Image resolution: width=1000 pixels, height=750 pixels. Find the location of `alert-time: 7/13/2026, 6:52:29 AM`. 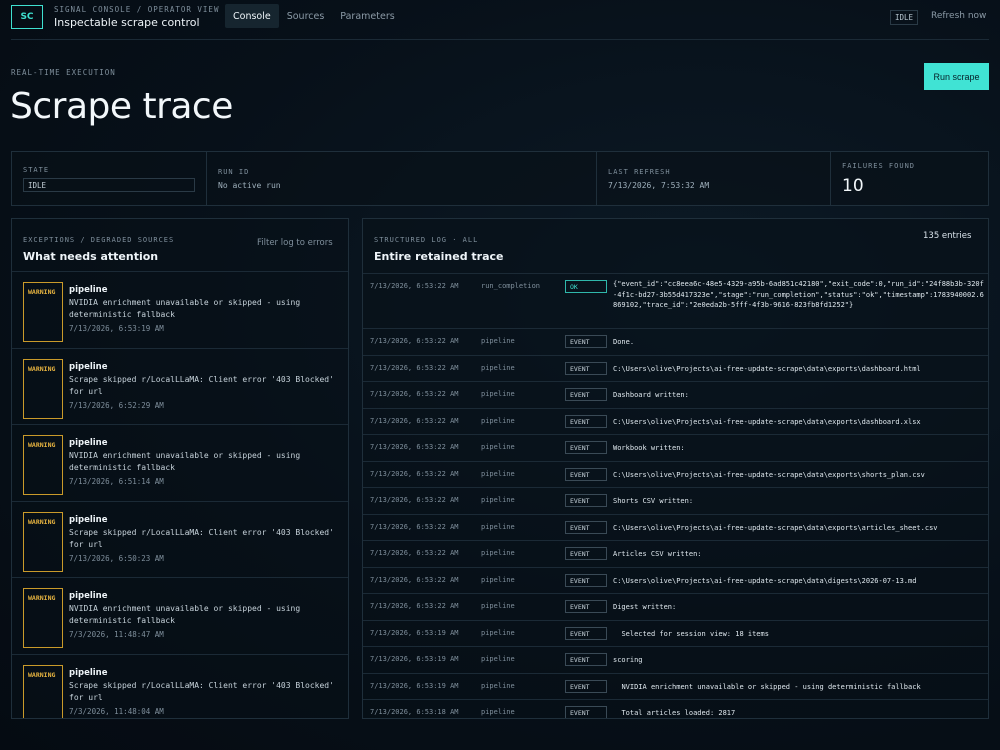

alert-time: 7/13/2026, 6:52:29 AM is located at coordinates (116, 405).